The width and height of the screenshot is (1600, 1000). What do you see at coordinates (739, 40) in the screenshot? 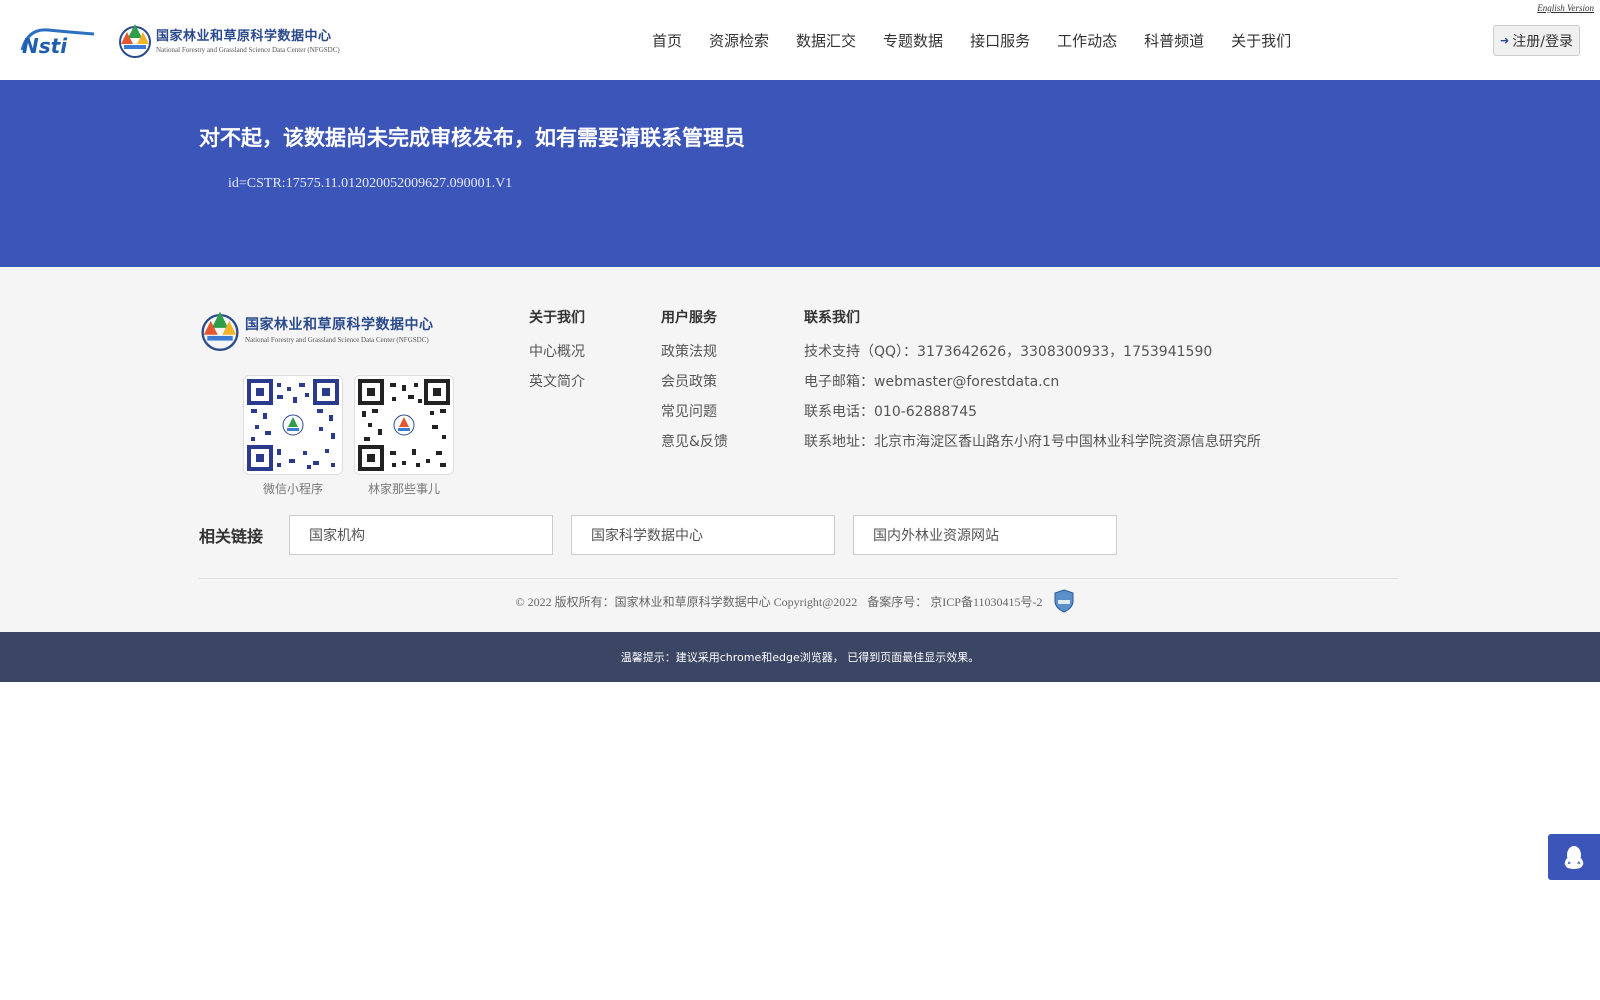
I see `nav-resource-search: 资源检索` at bounding box center [739, 40].